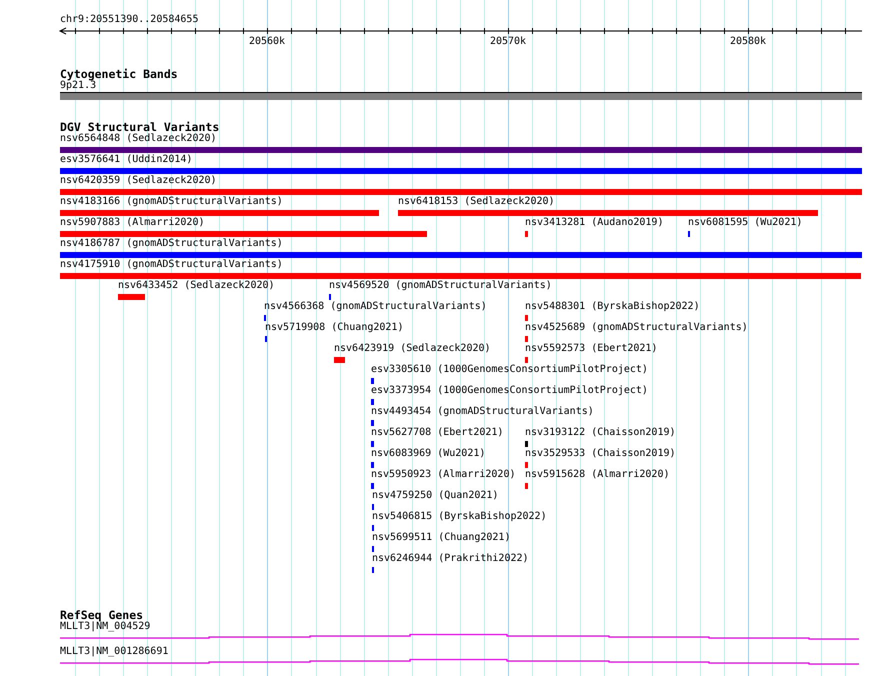 This screenshot has height=676, width=890. What do you see at coordinates (441, 538) in the screenshot?
I see `variant-label: nsv5699511 (Chuang2021)` at bounding box center [441, 538].